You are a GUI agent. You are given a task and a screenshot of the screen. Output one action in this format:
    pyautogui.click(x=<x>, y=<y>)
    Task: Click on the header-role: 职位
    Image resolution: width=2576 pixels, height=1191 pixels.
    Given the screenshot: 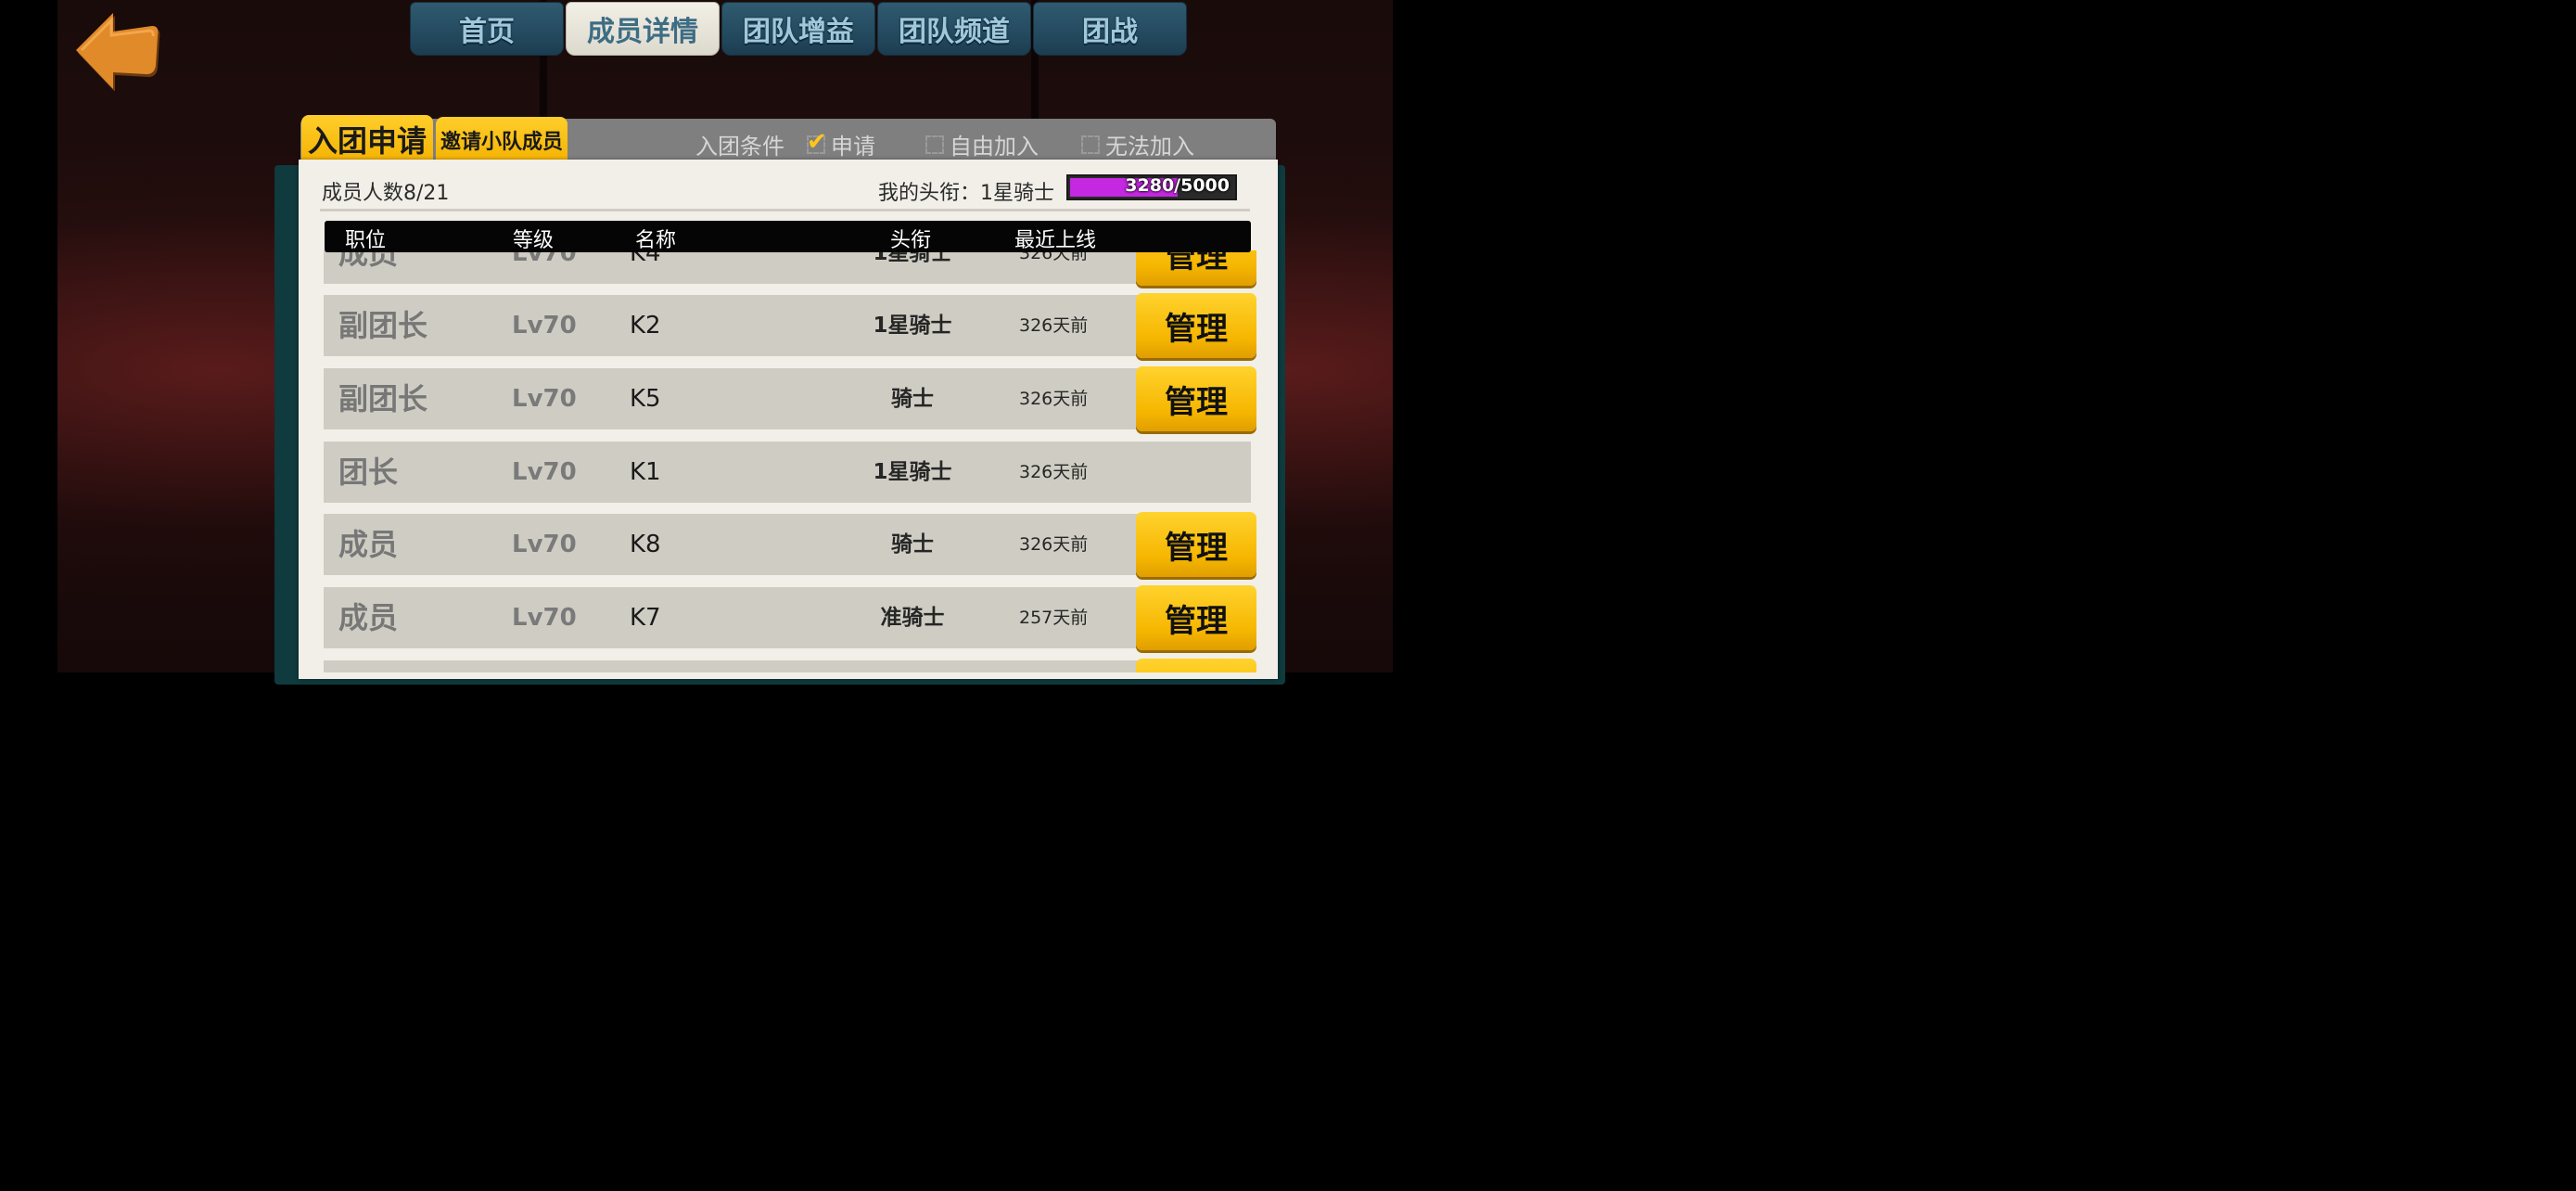 What is the action you would take?
    pyautogui.click(x=366, y=240)
    